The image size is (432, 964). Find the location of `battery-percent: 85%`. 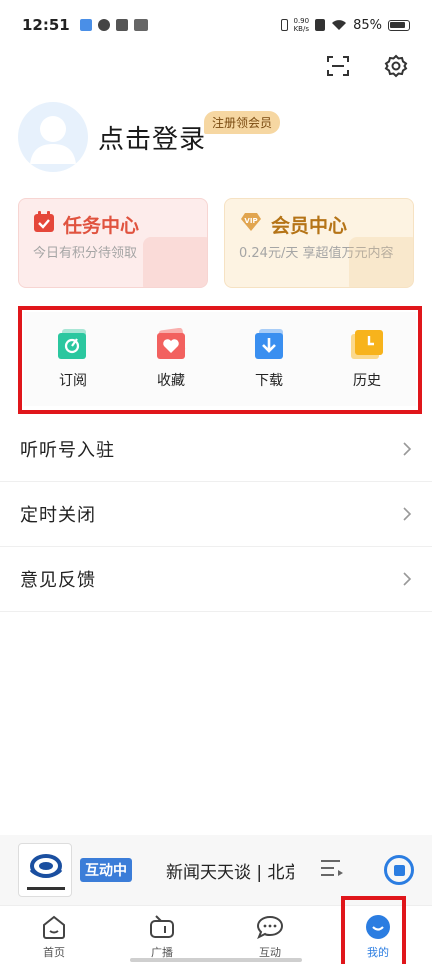

battery-percent: 85% is located at coordinates (367, 25).